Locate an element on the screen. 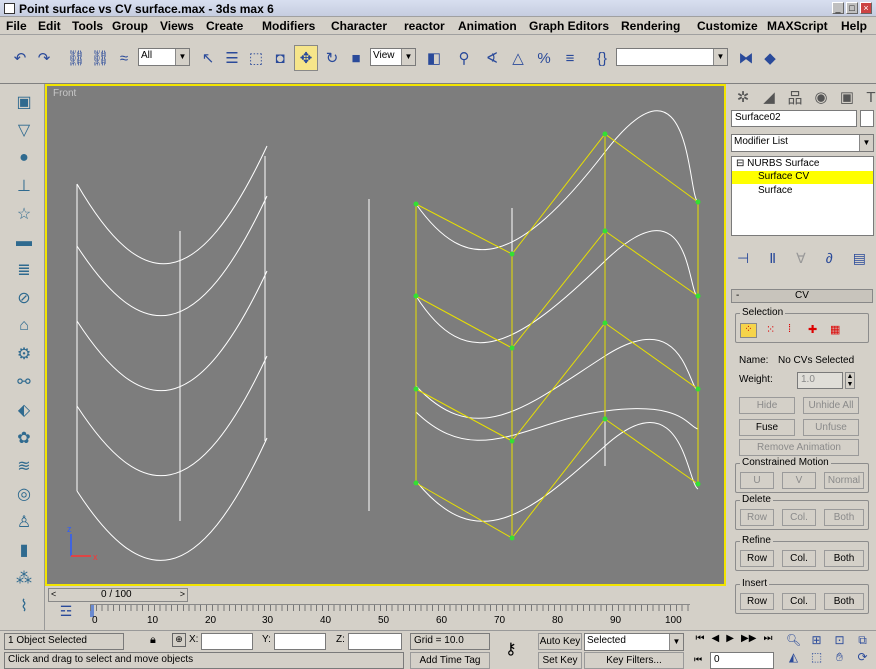  menu-edit: Edit is located at coordinates (49, 26).